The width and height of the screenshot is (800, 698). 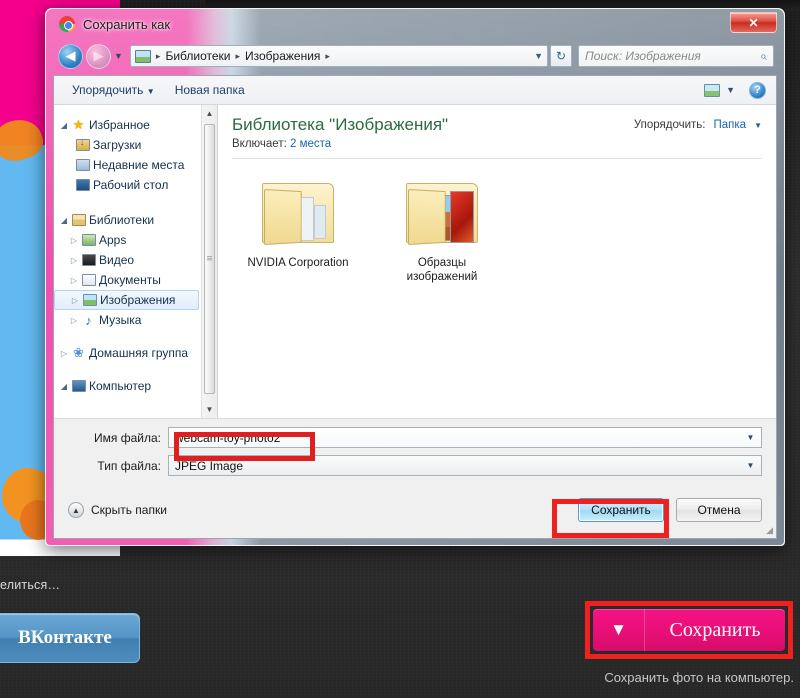 I want to click on explorer-toolbar: Упорядочить ▼ Новая папка ▼ ?, so click(x=415, y=90).